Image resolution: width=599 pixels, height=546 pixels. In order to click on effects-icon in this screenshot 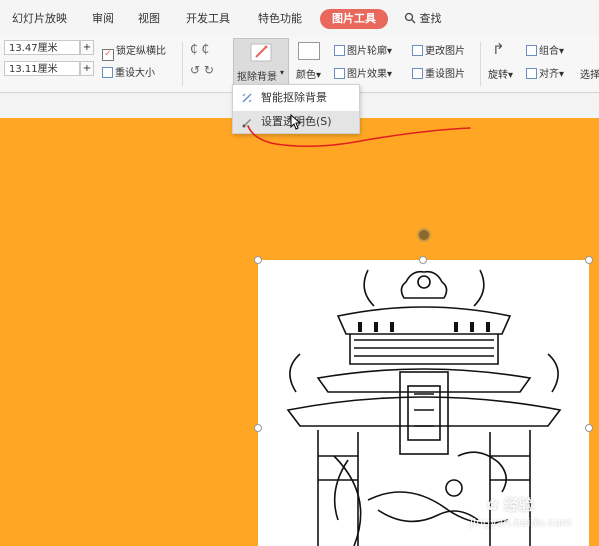, I will do `click(339, 73)`.